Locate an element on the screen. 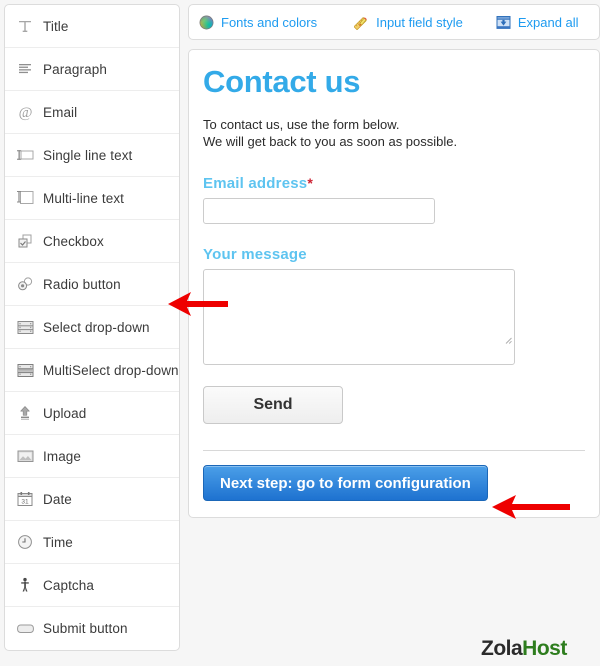 The height and width of the screenshot is (666, 600). zolahost-logo: ZolaHost is located at coordinates (524, 649).